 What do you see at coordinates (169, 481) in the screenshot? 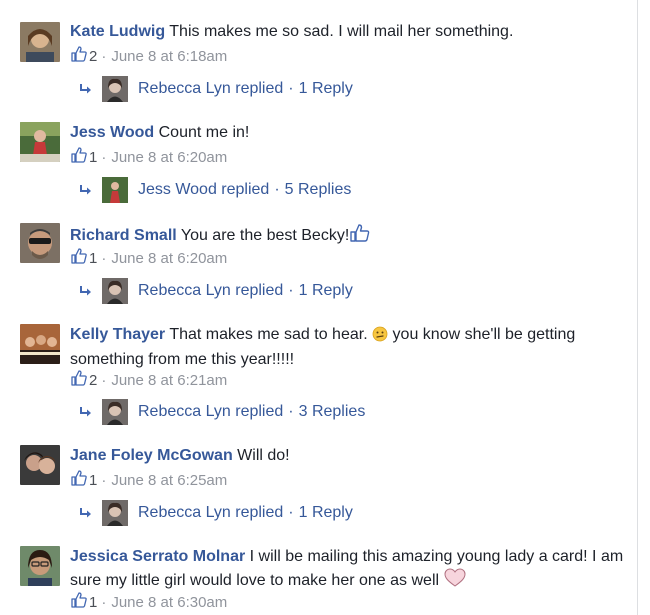
I see `timestamp: June 8 at 6:25am` at bounding box center [169, 481].